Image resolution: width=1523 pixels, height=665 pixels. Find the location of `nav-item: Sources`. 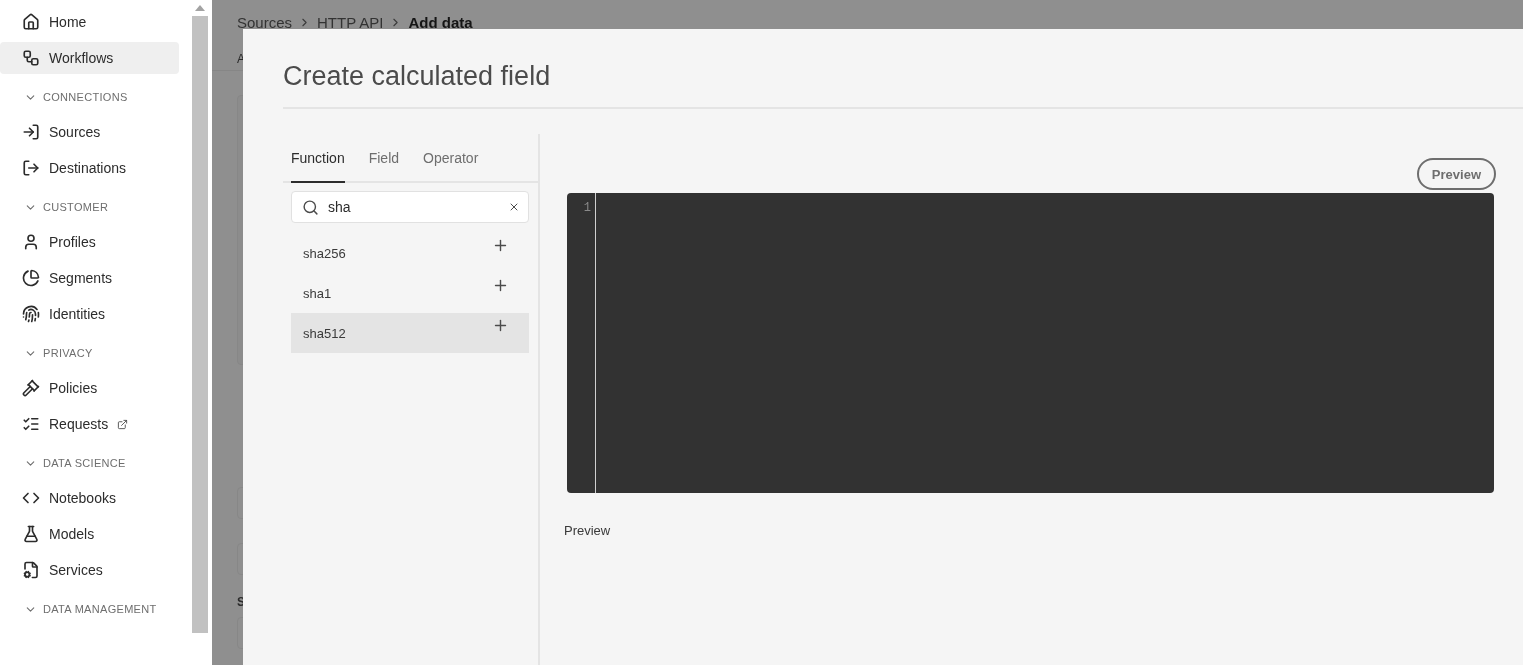

nav-item: Sources is located at coordinates (89, 132).